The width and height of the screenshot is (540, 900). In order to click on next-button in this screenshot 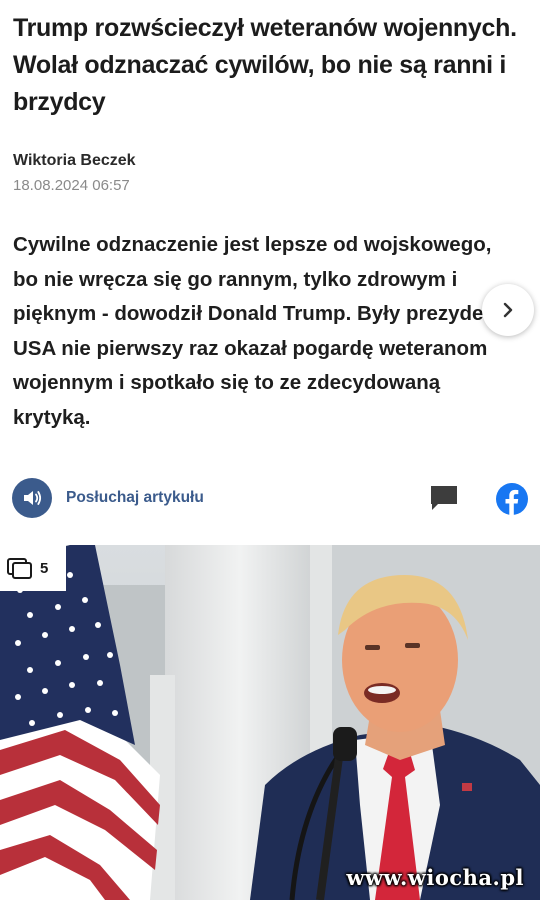, I will do `click(508, 310)`.